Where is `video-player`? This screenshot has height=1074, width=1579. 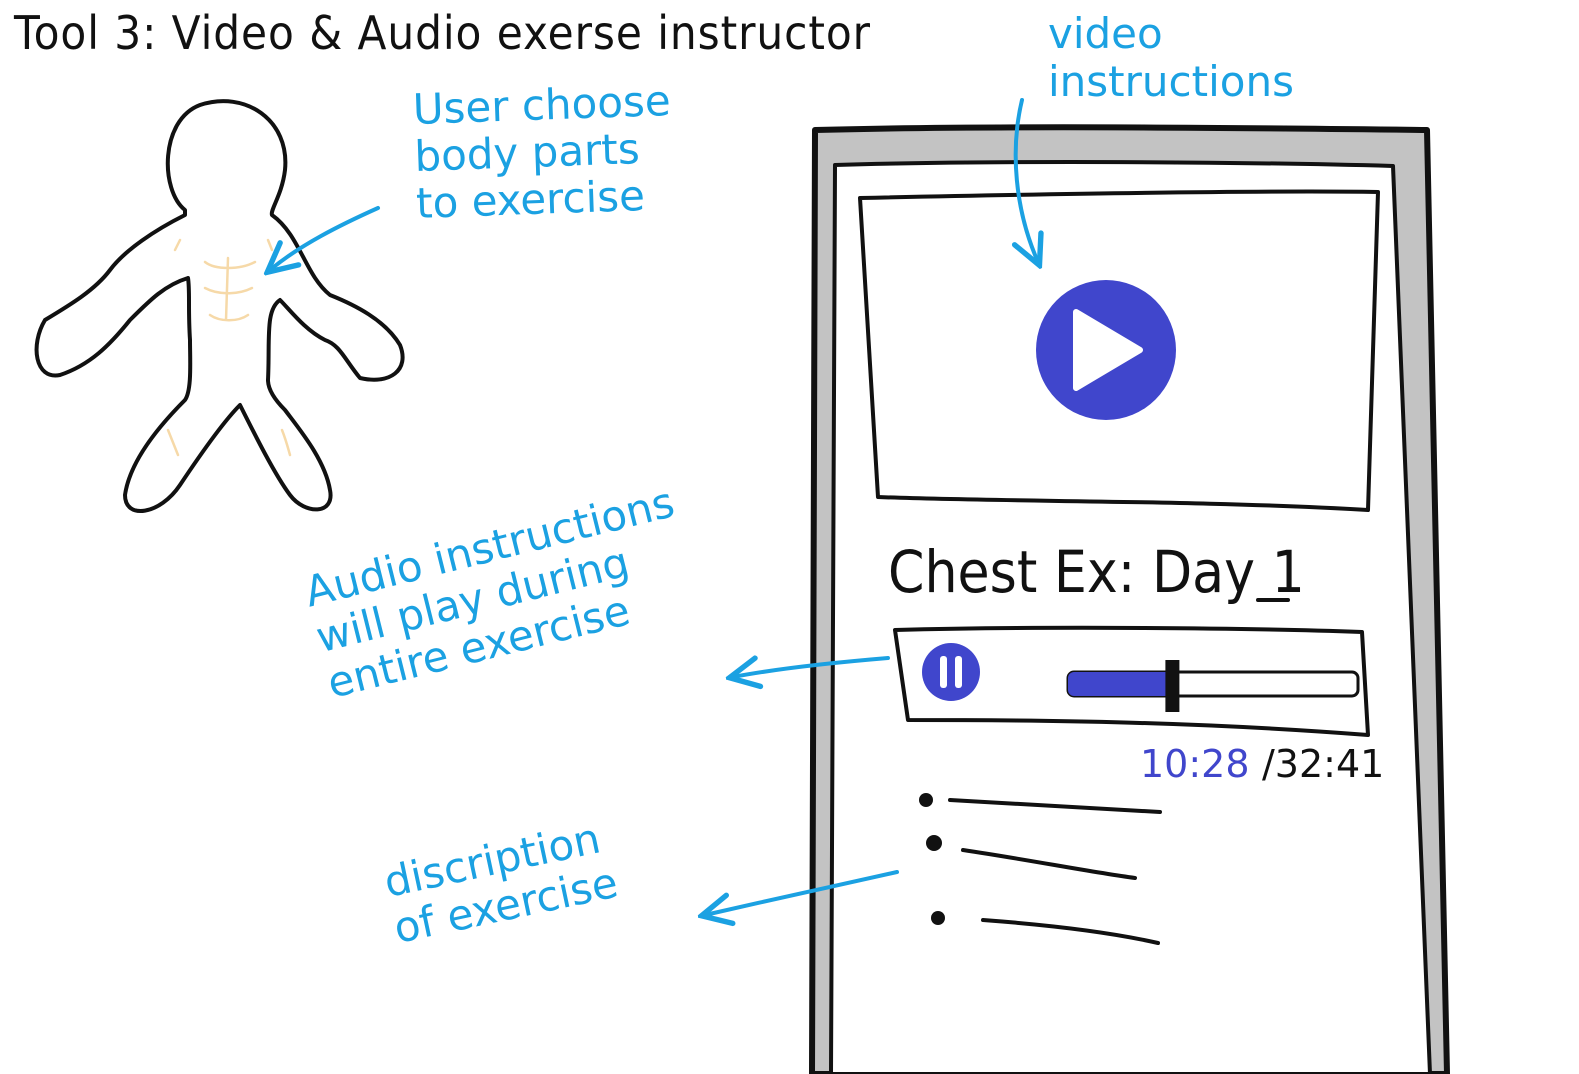 video-player is located at coordinates (1119, 350).